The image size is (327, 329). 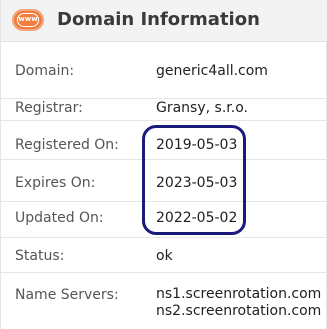 I want to click on www-icon: www, so click(x=28, y=20).